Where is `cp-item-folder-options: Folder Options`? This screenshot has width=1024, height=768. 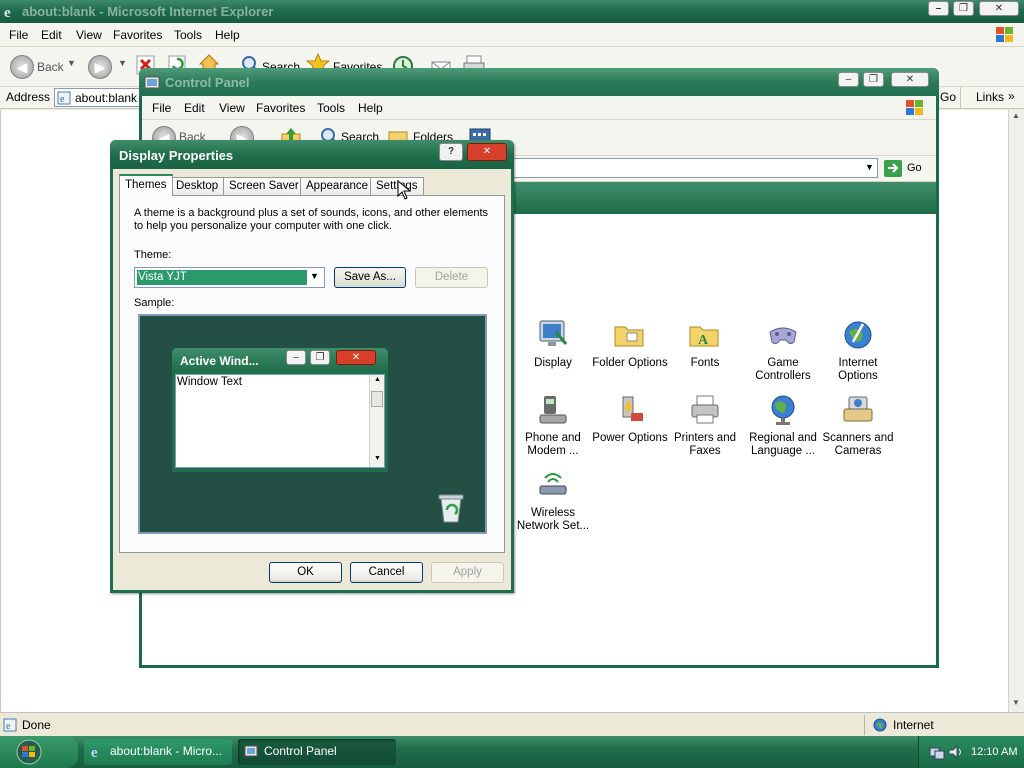 cp-item-folder-options: Folder Options is located at coordinates (630, 344).